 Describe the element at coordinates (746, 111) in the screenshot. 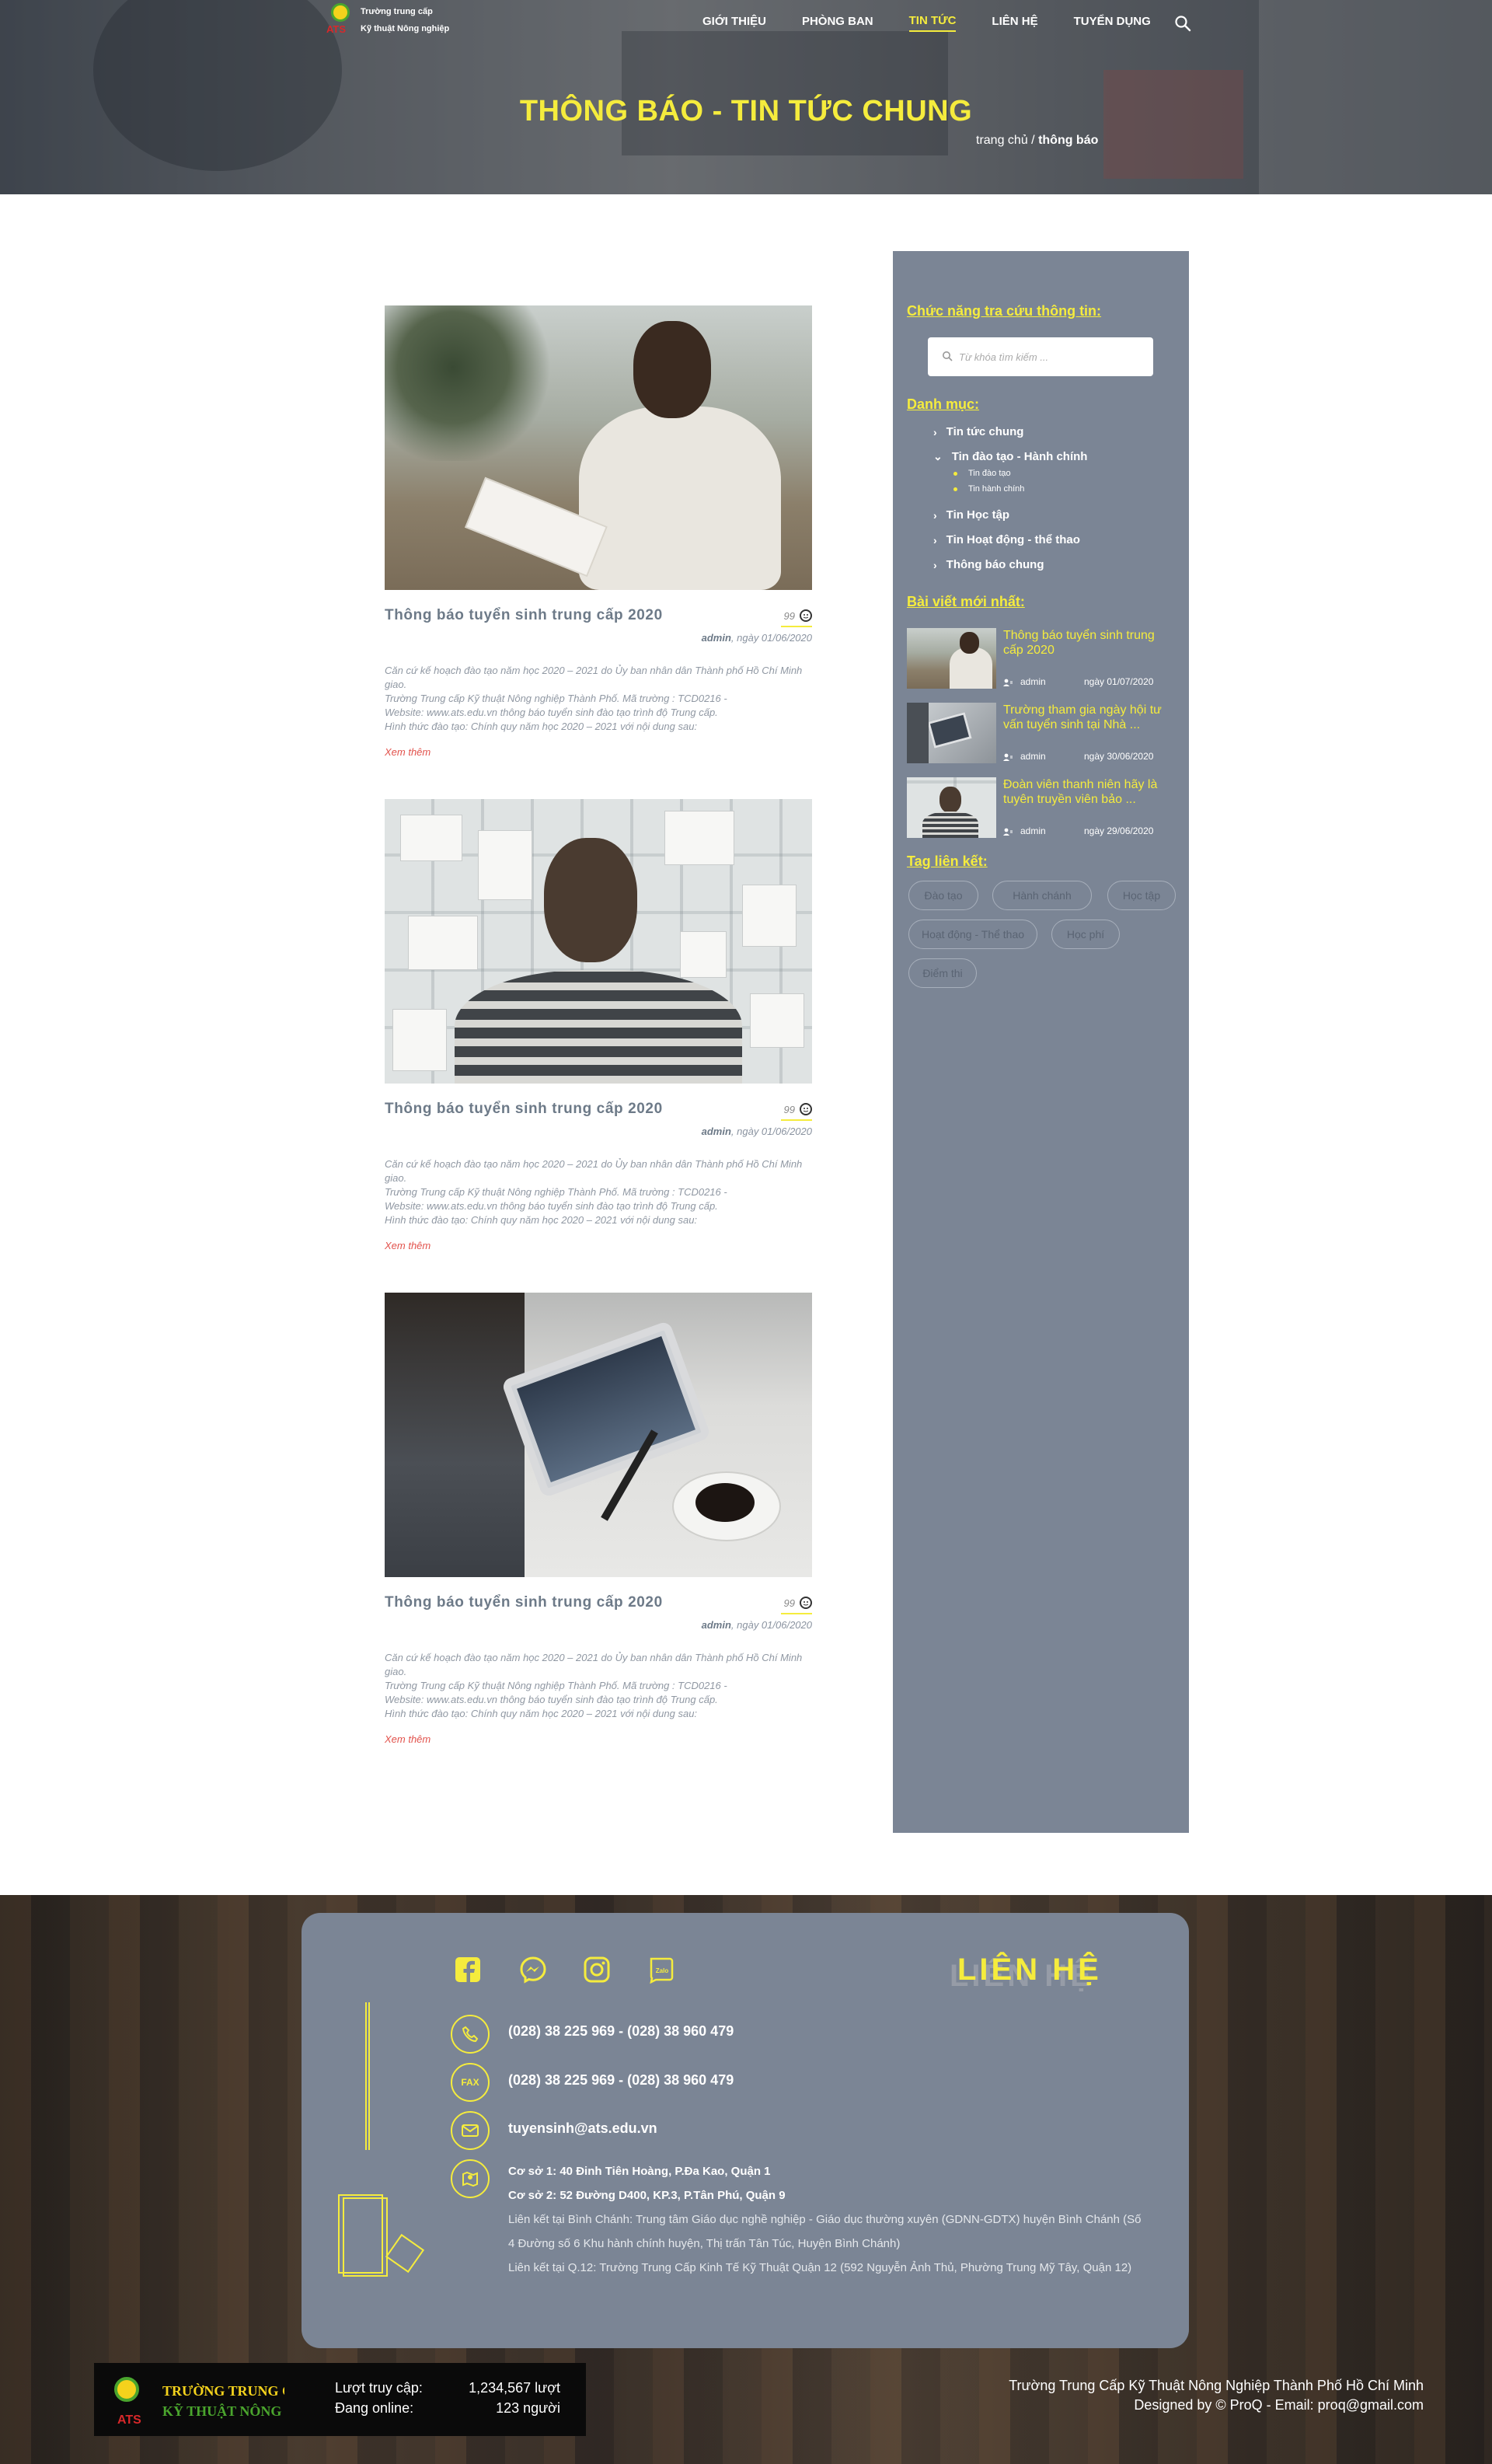

I see `page-title: THÔNG BÁO - TIN TỨC CHUNG` at that location.